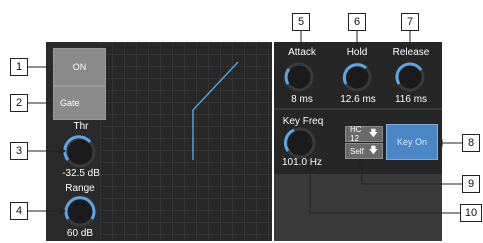  What do you see at coordinates (19, 103) in the screenshot?
I see `callout-2: 2` at bounding box center [19, 103].